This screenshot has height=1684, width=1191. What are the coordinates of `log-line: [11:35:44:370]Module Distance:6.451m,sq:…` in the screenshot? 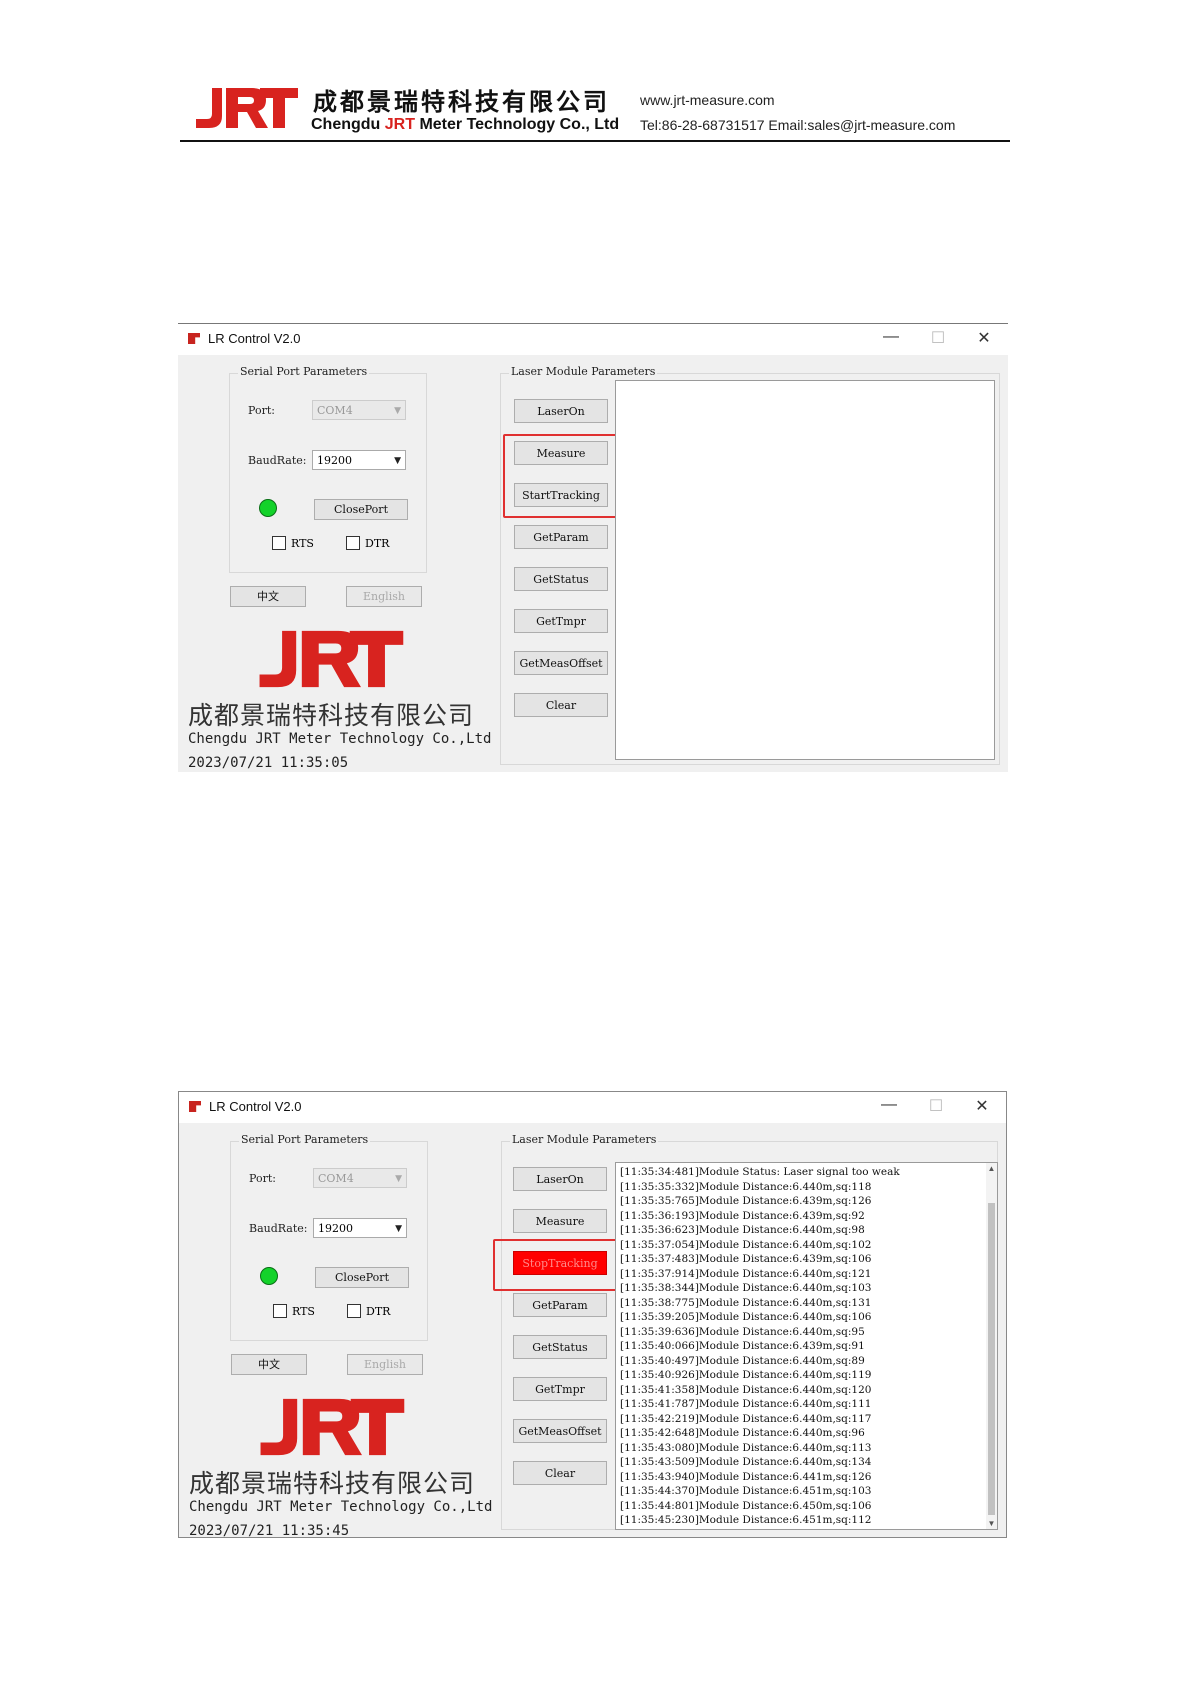 It's located at (746, 1491).